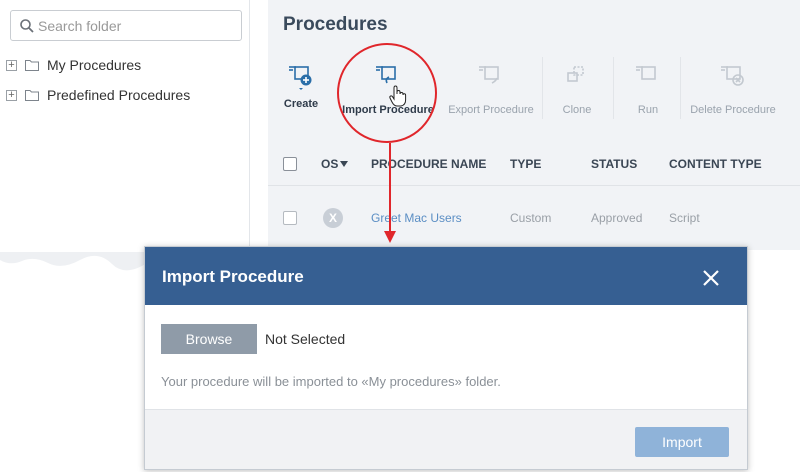 The image size is (800, 472). What do you see at coordinates (491, 110) in the screenshot?
I see `export-procedure-label: Export Procedure` at bounding box center [491, 110].